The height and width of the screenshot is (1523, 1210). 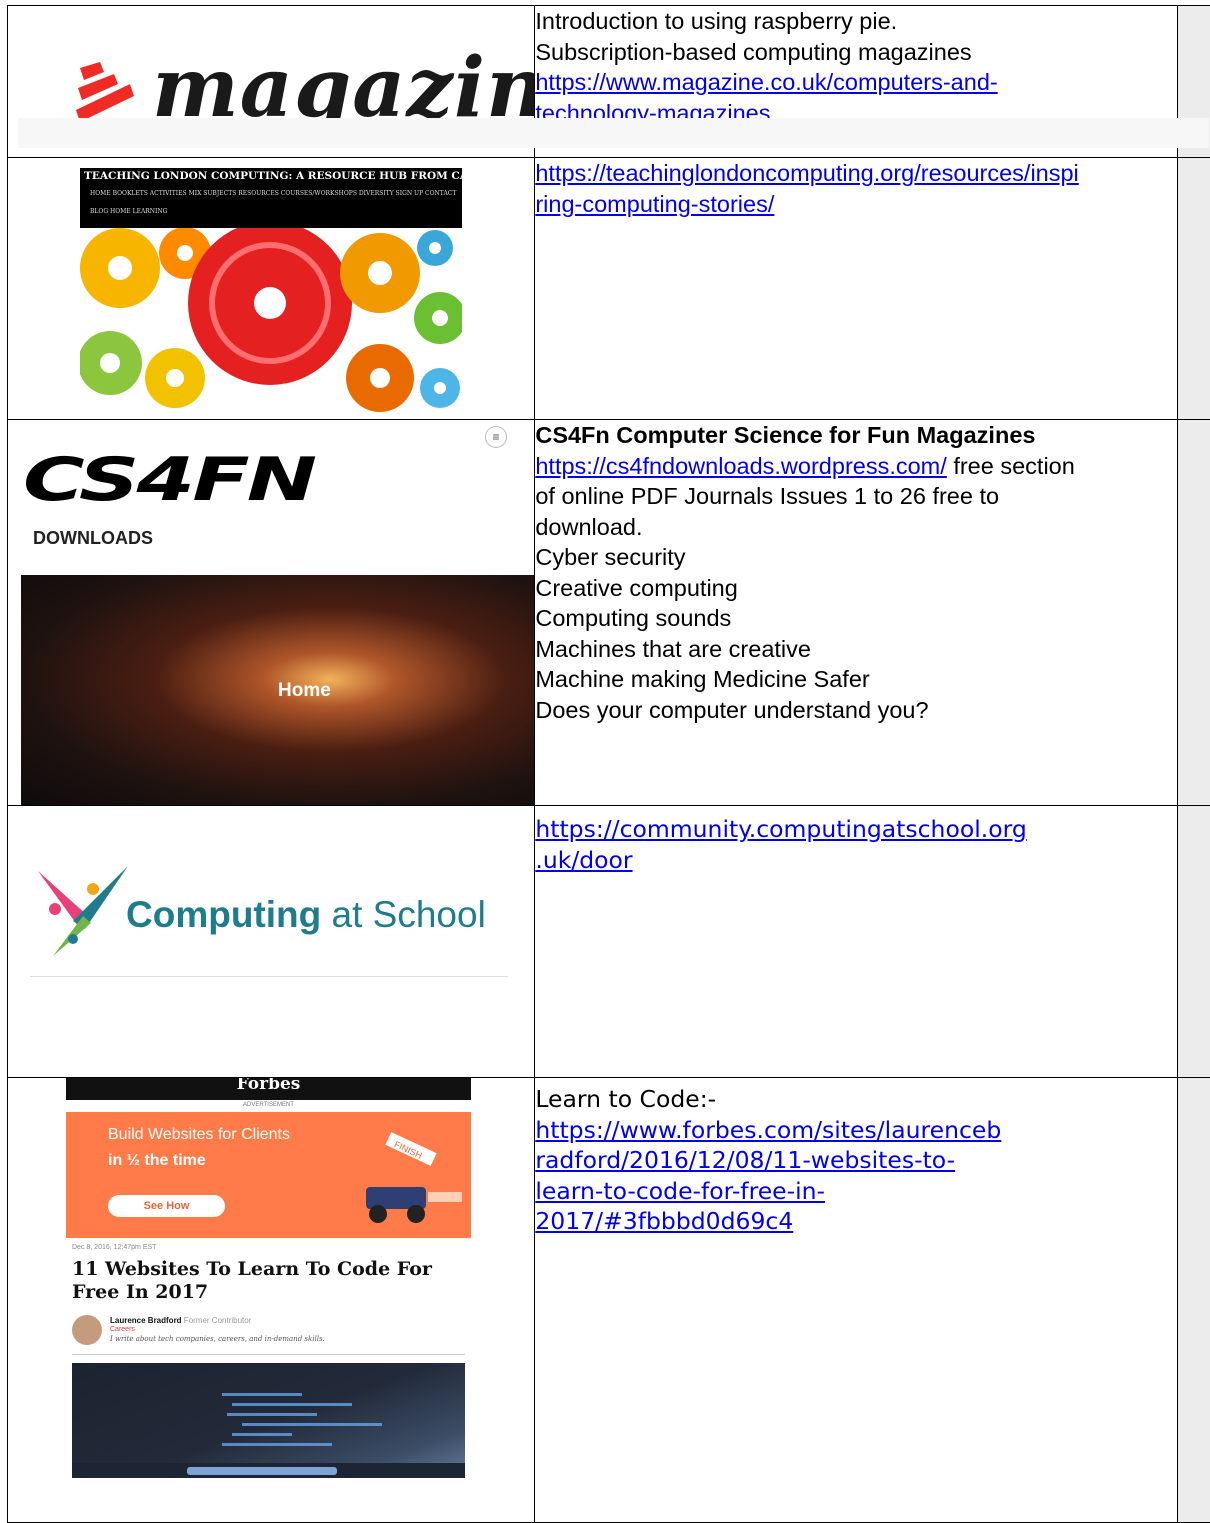 I want to click on magazine-logo: magazin, so click(x=302, y=88).